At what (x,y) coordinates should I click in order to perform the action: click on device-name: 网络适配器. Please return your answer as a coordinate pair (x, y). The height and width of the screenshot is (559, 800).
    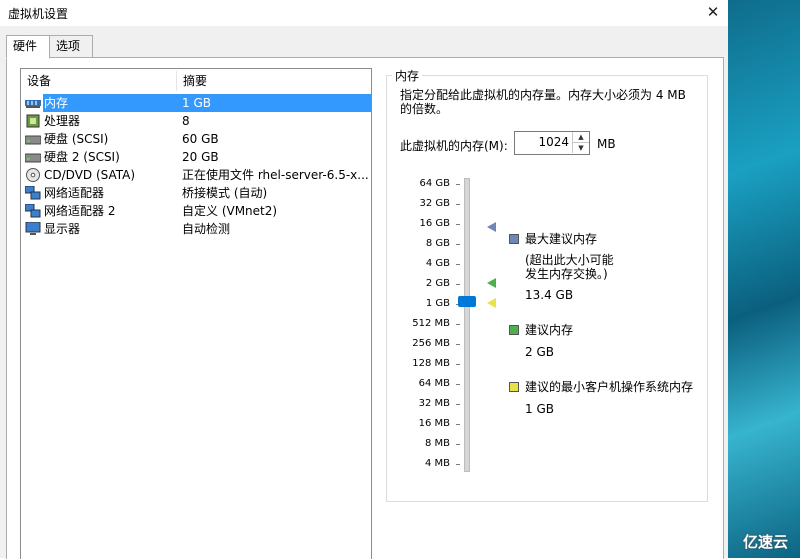
    Looking at the image, I should click on (74, 193).